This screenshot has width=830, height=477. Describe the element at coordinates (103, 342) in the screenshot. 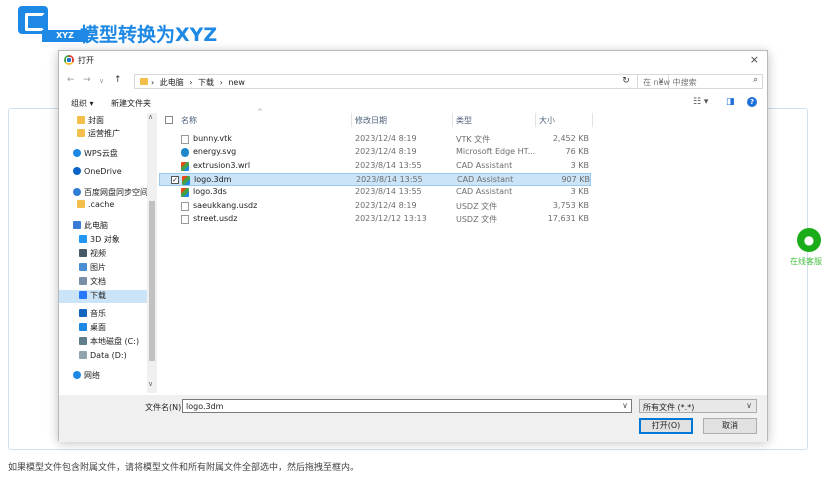

I see `sidebar-item: 本地磁盘 (C:)` at that location.